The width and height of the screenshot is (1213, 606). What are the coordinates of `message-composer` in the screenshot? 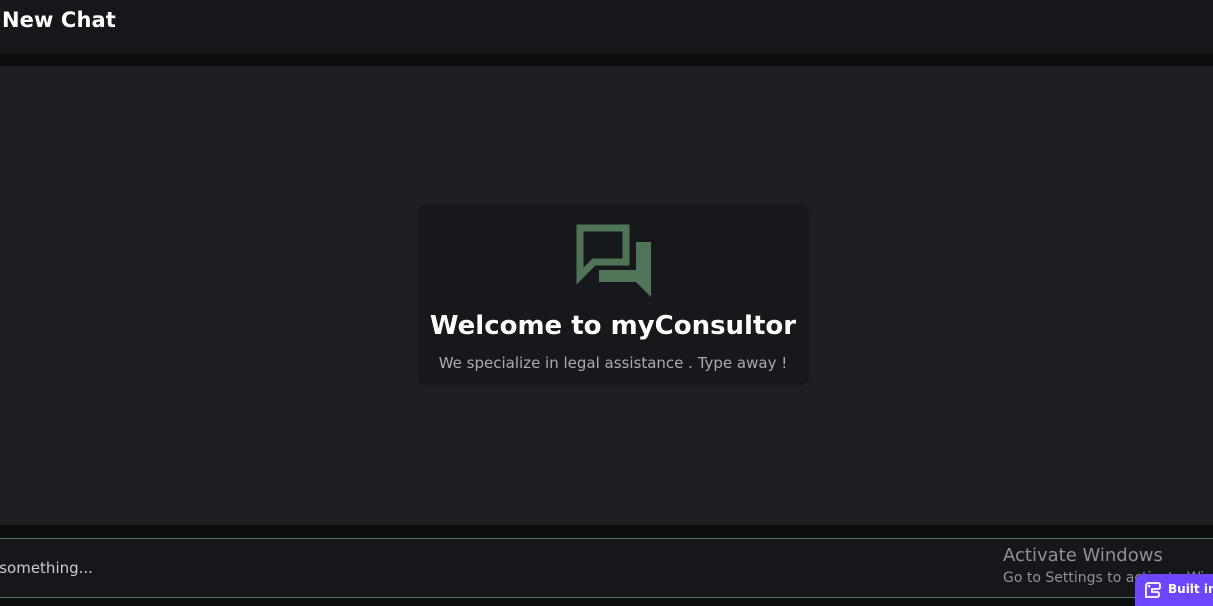 It's located at (606, 568).